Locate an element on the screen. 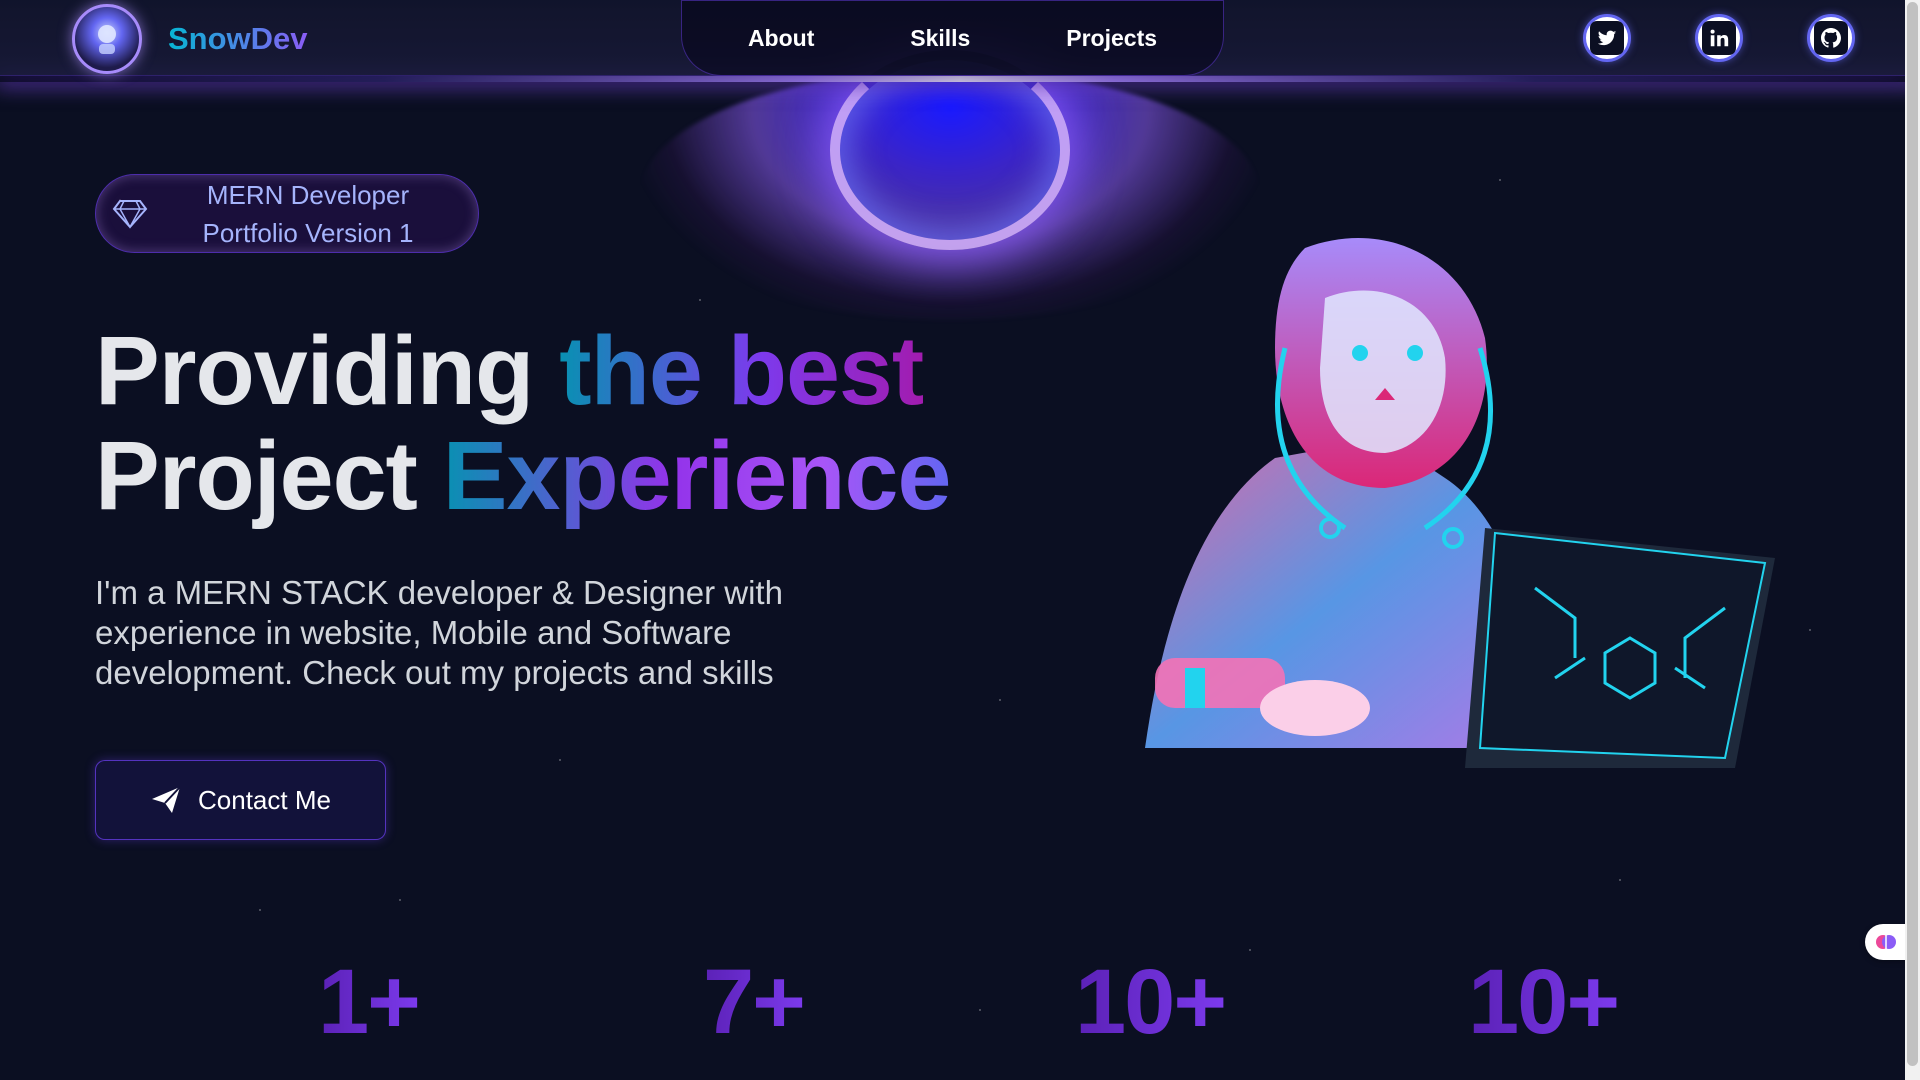 This screenshot has width=1920, height=1080. linkedin-link is located at coordinates (1719, 38).